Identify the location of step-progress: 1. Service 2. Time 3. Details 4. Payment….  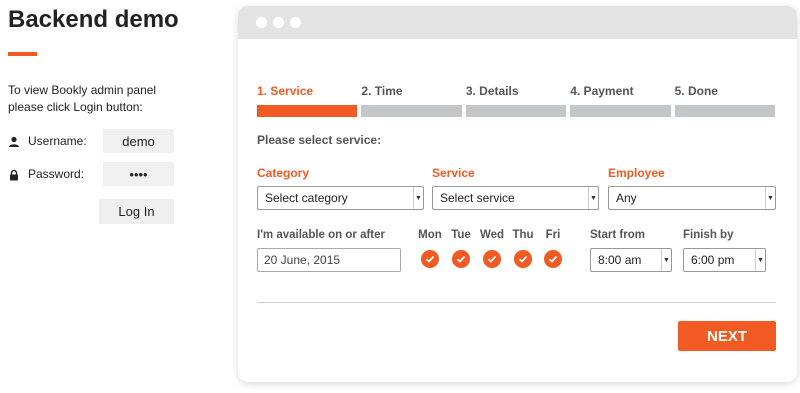
(516, 100).